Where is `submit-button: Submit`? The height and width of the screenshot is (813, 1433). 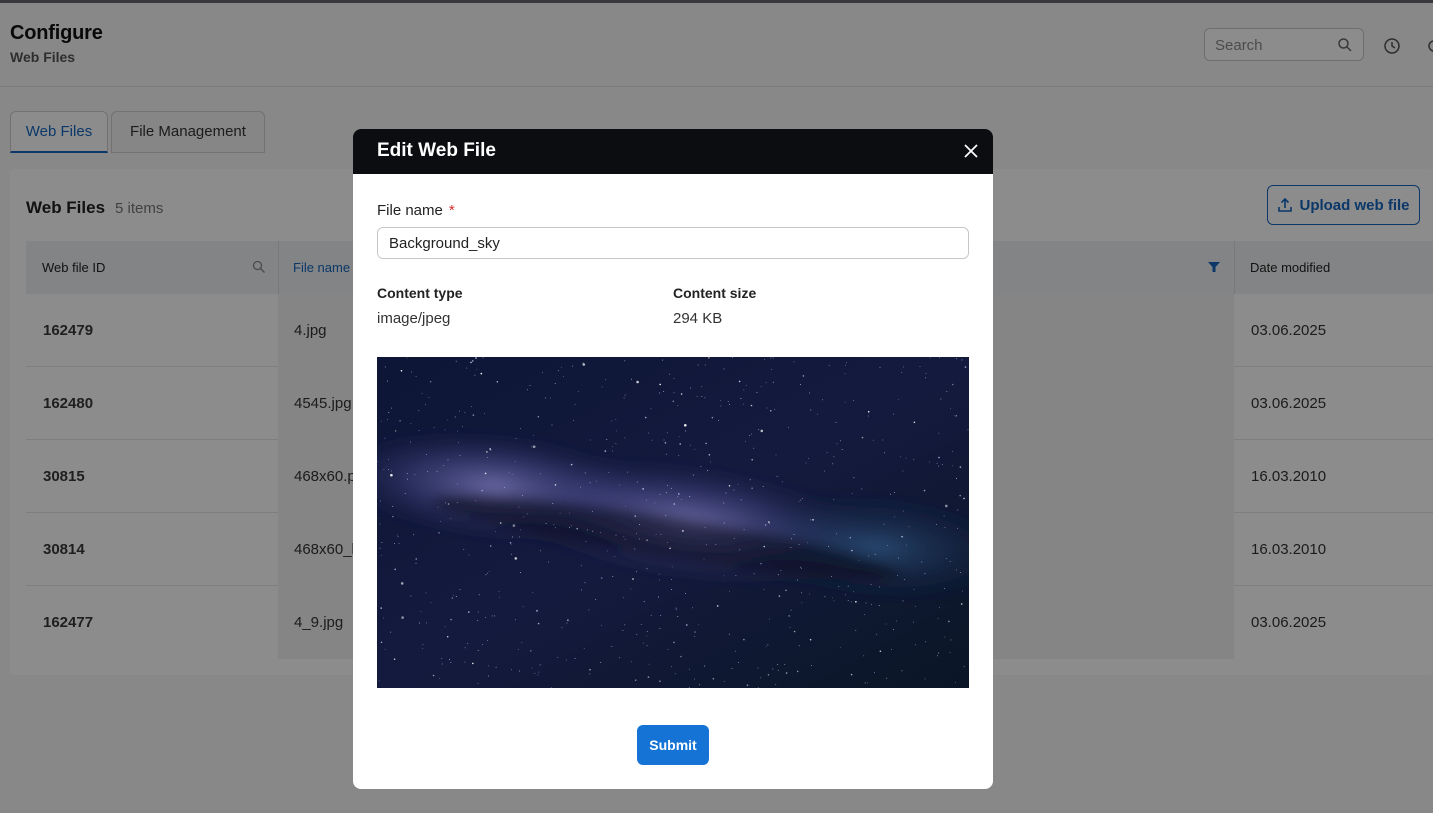 submit-button: Submit is located at coordinates (673, 745).